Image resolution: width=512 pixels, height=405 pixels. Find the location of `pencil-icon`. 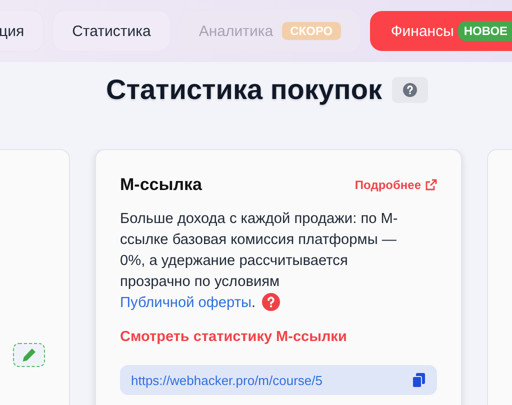

pencil-icon is located at coordinates (29, 355).